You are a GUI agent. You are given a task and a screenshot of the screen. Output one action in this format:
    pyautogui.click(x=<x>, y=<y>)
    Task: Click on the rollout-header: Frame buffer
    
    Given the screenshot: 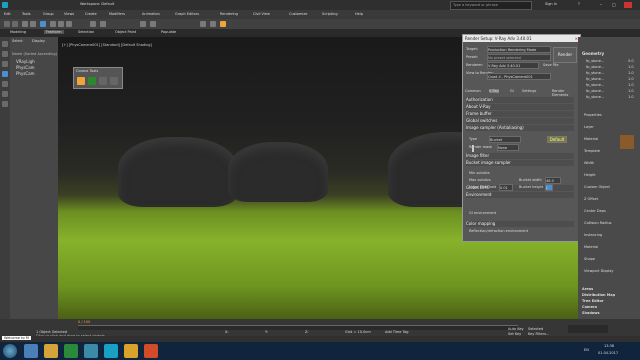 What is the action you would take?
    pyautogui.click(x=520, y=114)
    